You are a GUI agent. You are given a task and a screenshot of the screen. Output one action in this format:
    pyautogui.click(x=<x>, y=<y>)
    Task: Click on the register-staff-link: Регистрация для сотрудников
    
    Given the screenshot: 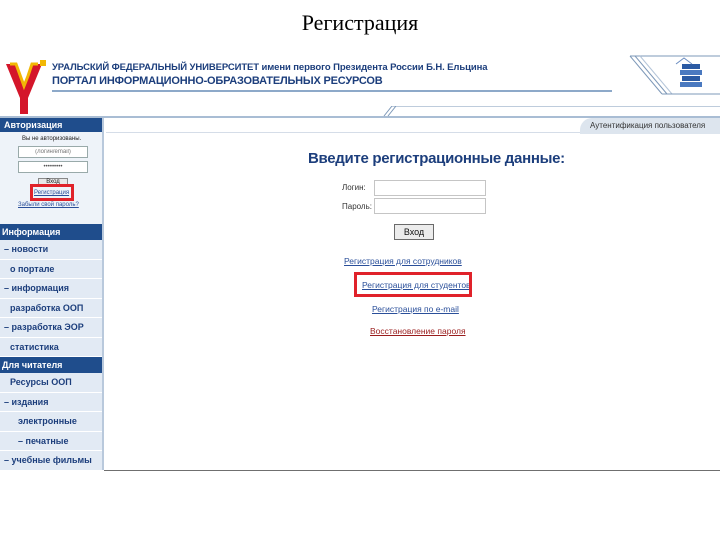 What is the action you would take?
    pyautogui.click(x=403, y=261)
    